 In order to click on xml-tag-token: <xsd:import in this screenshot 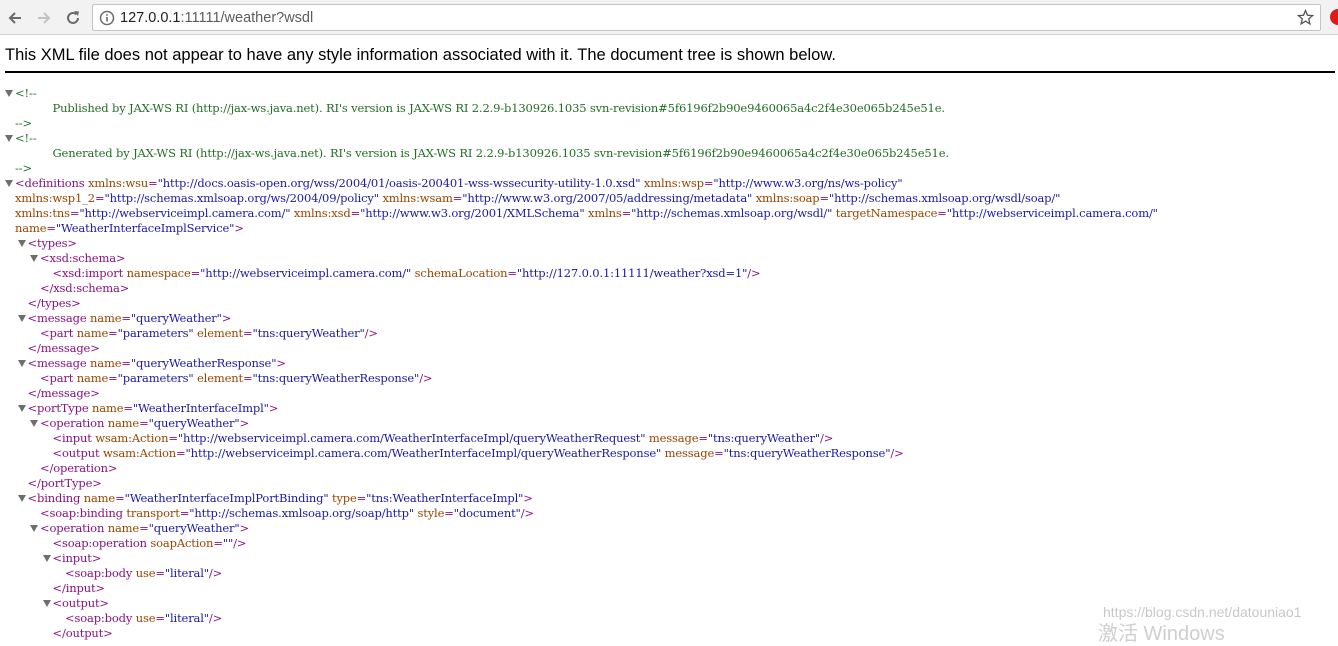, I will do `click(89, 273)`.